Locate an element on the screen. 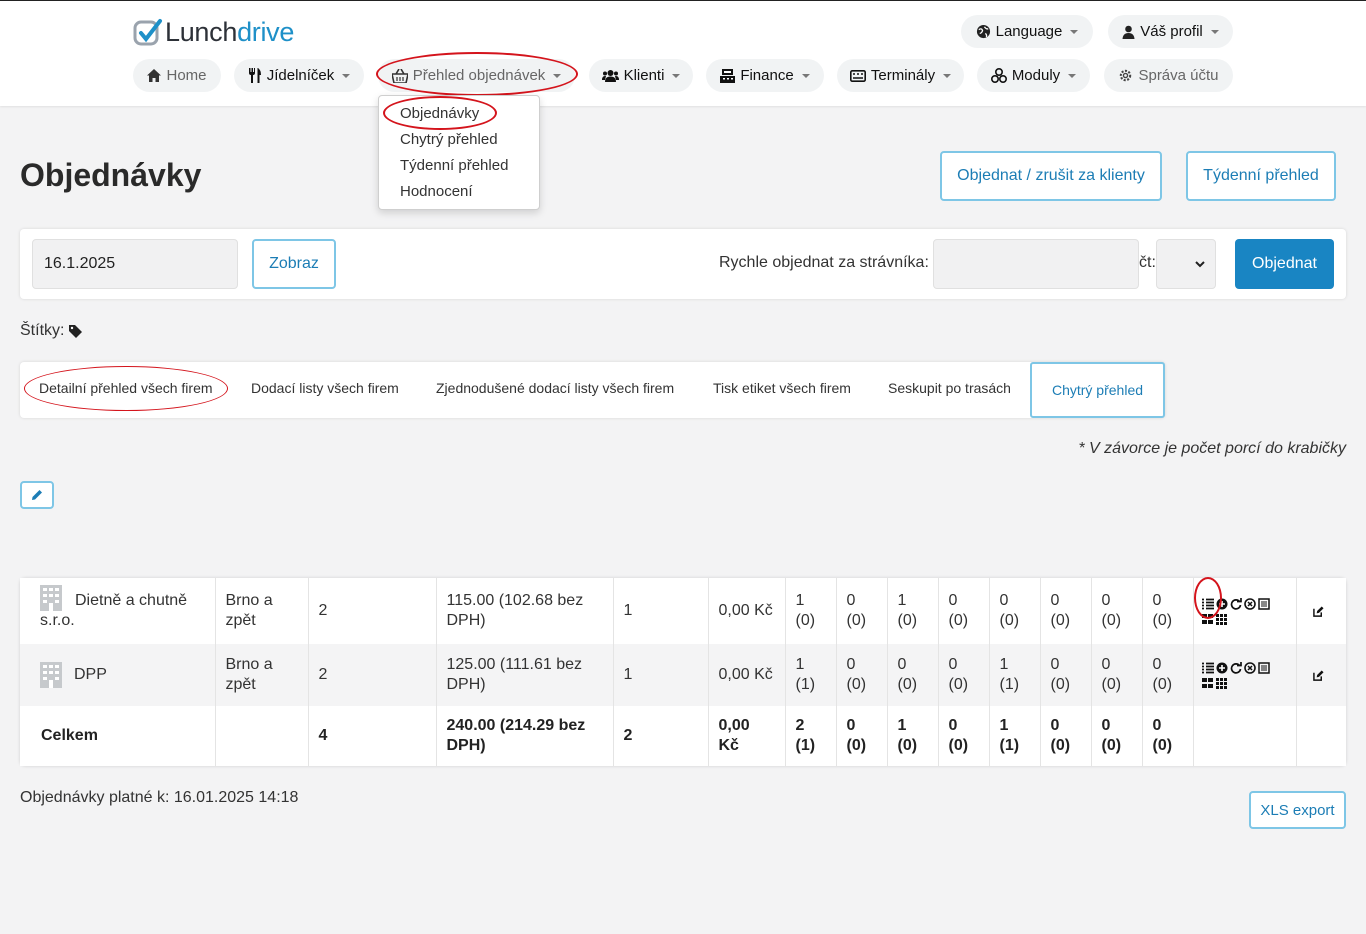  nav-prehled-label: Přehled objednávek is located at coordinates (479, 75).